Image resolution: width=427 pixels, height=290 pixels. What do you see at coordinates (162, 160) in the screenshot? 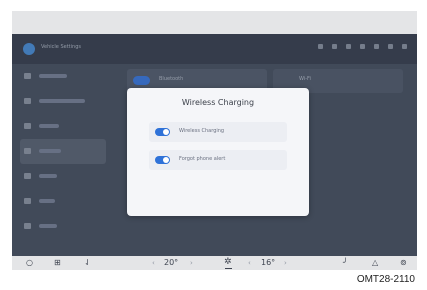
I see `forgot-phone-alert-toggle` at bounding box center [162, 160].